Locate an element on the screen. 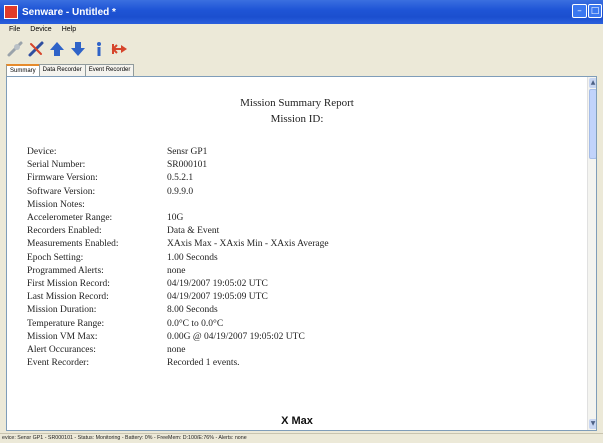 This screenshot has width=603, height=443. scroll-up-arrow-icon: ▲ is located at coordinates (592, 83).